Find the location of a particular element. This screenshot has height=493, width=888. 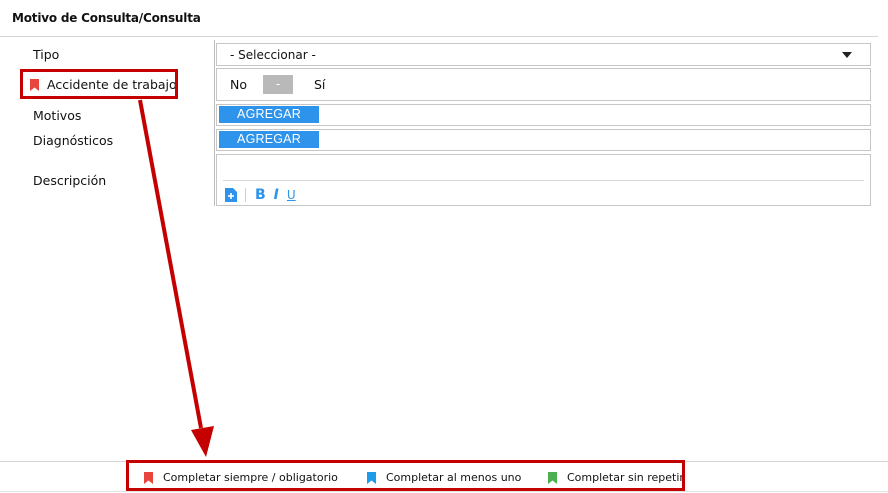

editor-toolbar: B I U is located at coordinates (264, 195).